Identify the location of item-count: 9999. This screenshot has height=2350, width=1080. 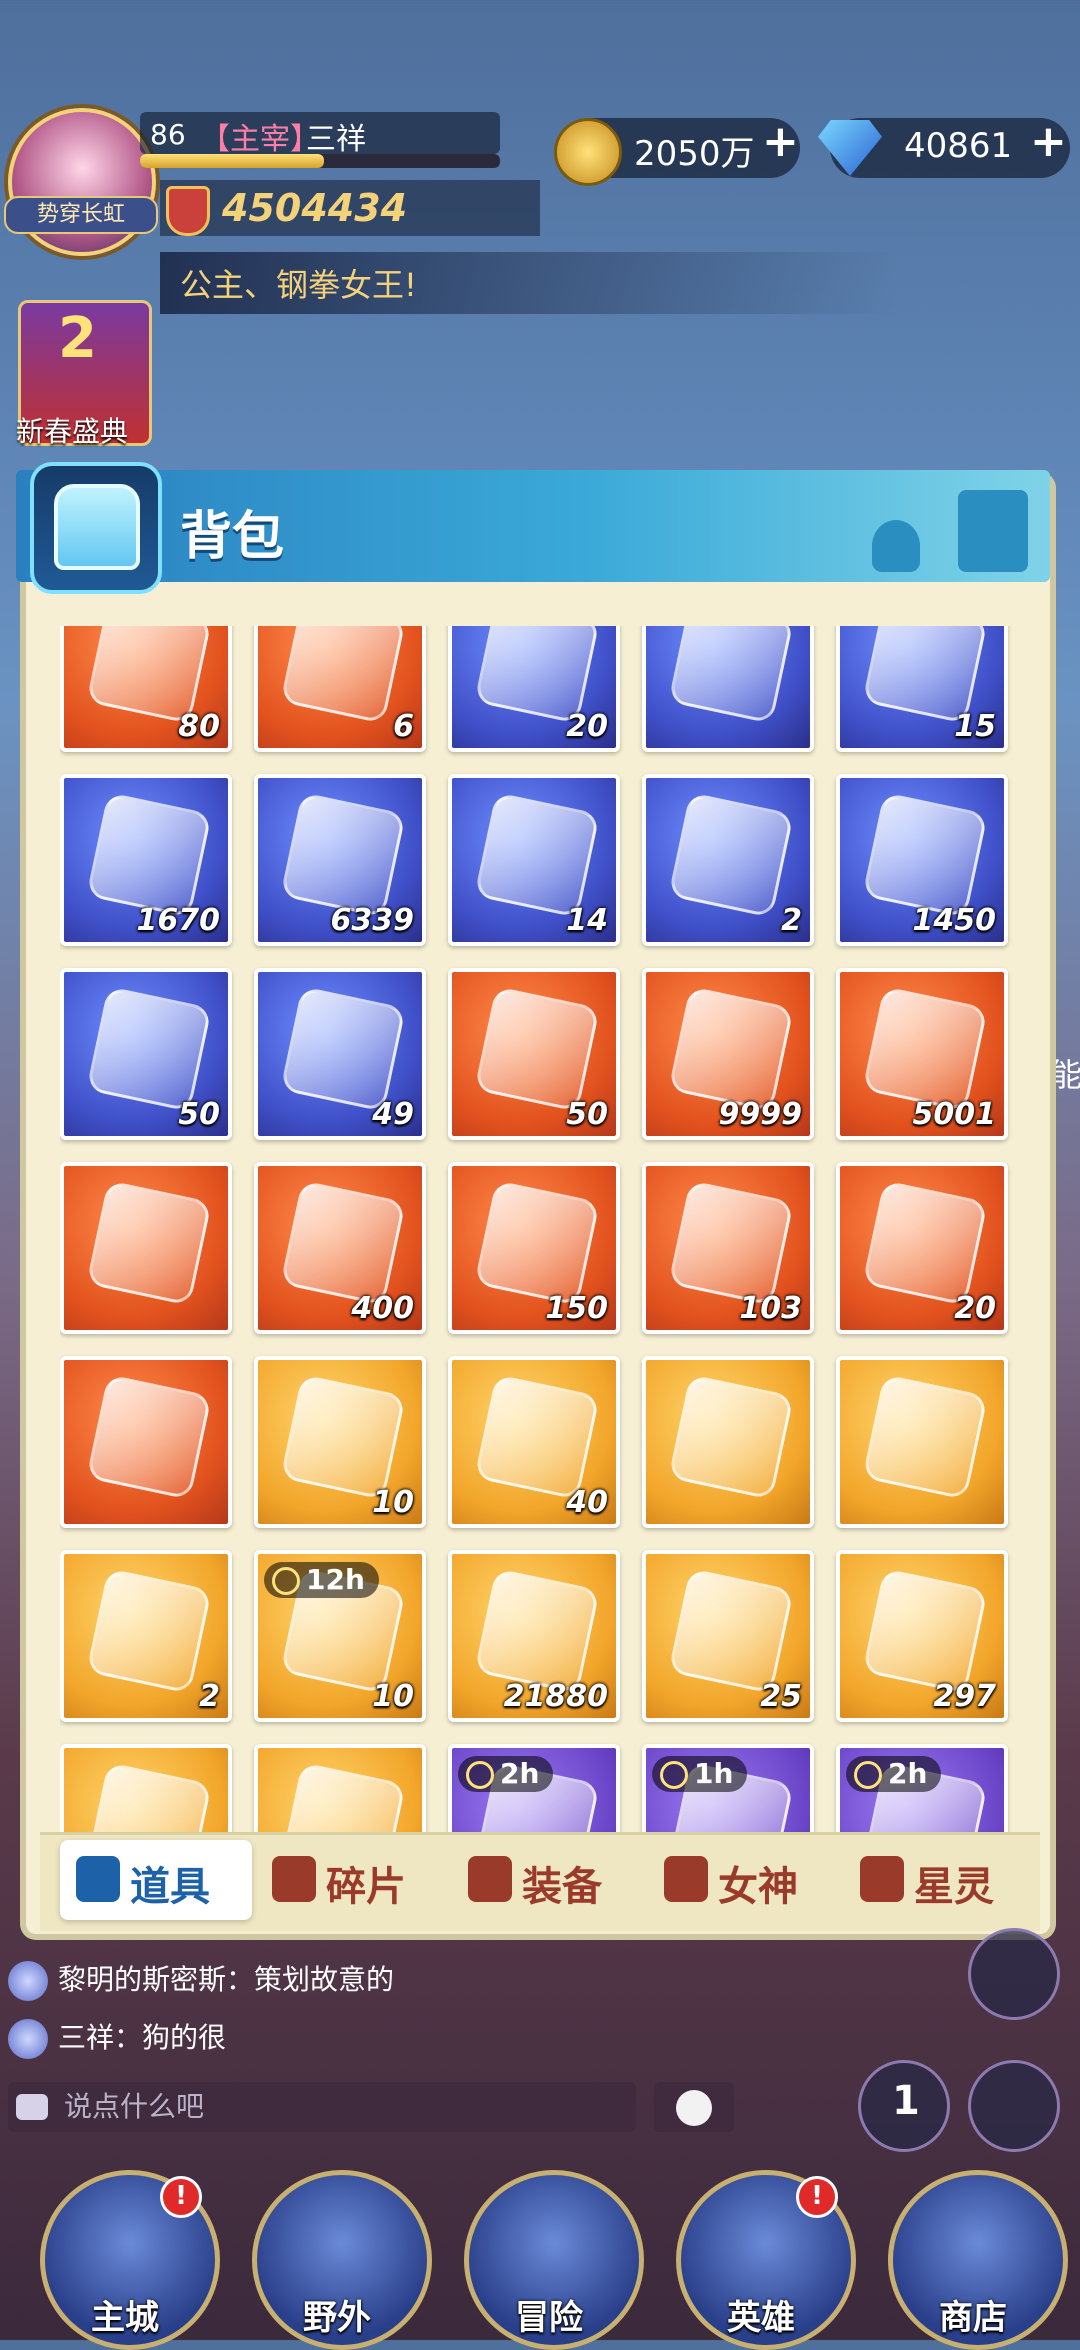
(760, 1114).